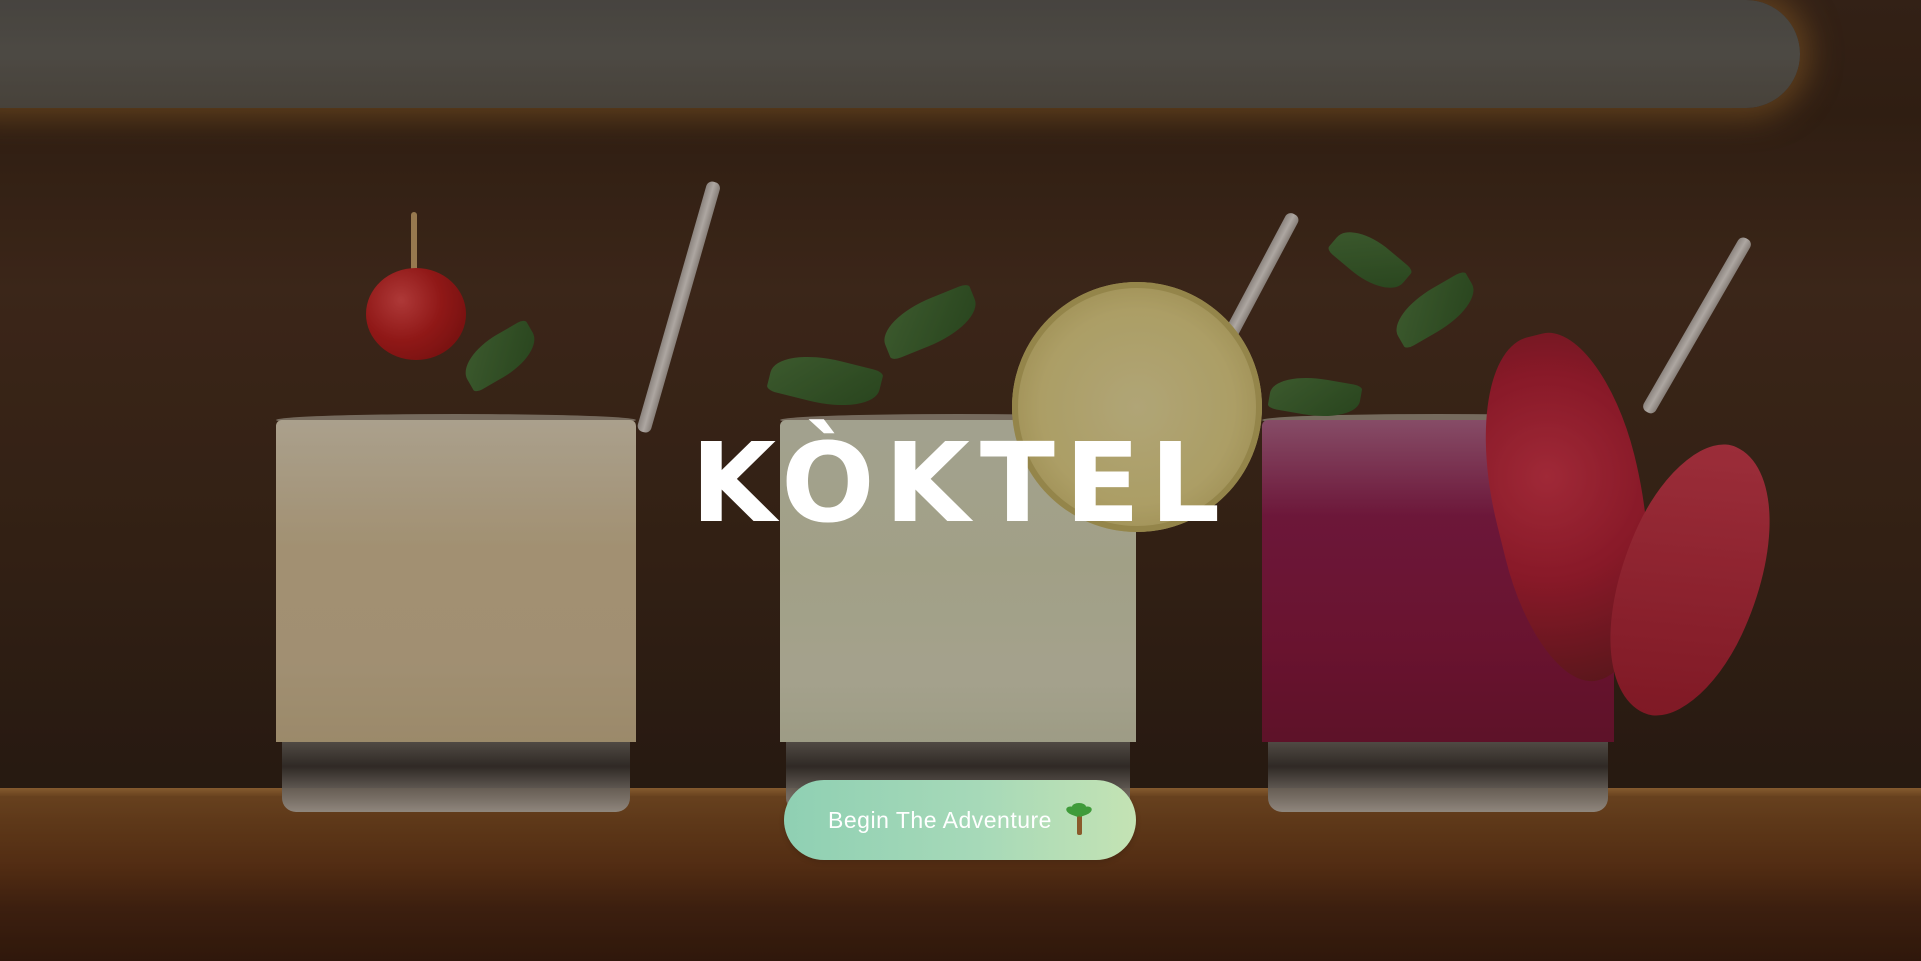 This screenshot has width=1921, height=961. Describe the element at coordinates (1079, 819) in the screenshot. I see `palm-tree-icon` at that location.